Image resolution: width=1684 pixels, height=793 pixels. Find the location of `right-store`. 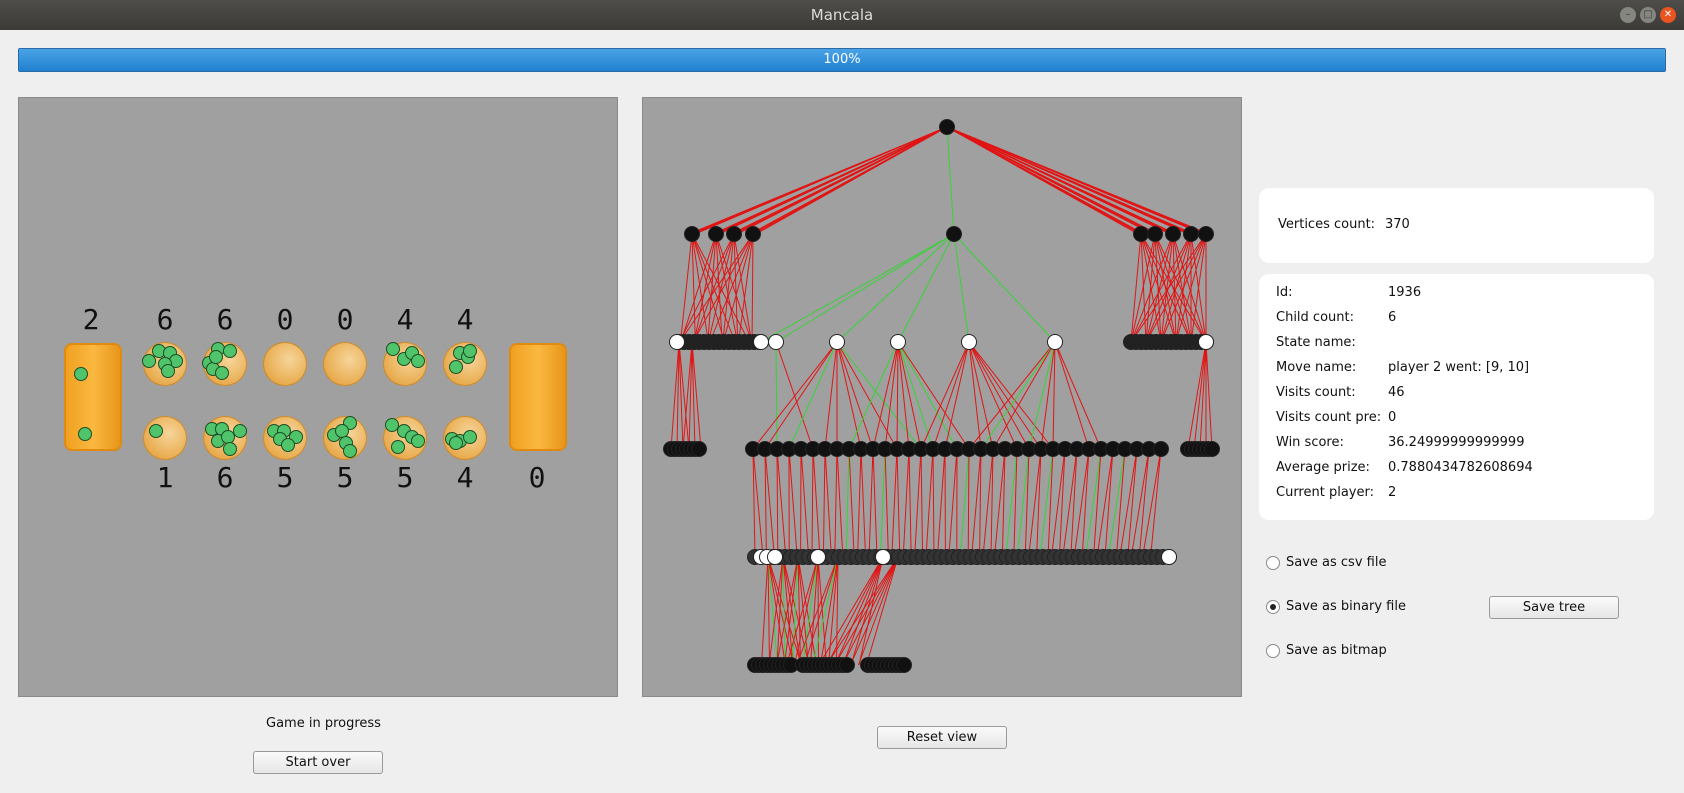

right-store is located at coordinates (538, 397).